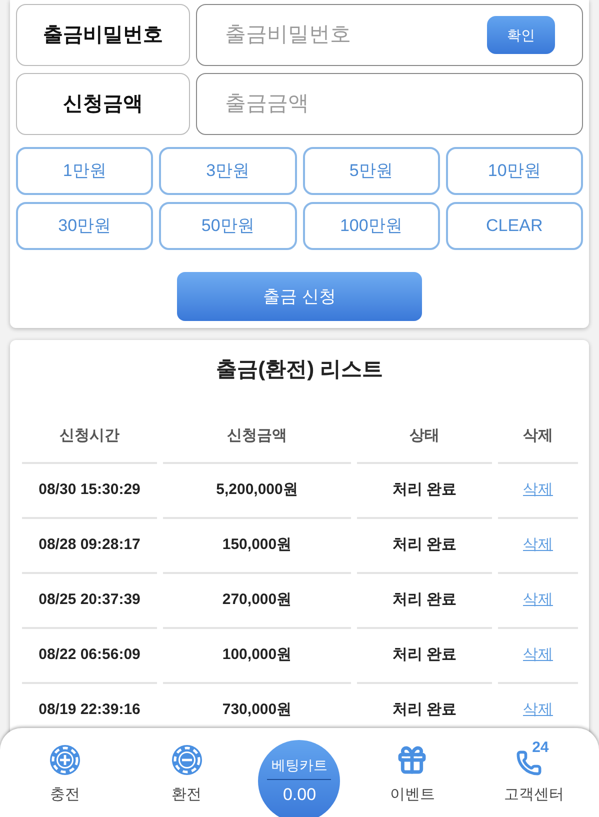  Describe the element at coordinates (534, 795) in the screenshot. I see `nav-label: 고객센터` at that location.